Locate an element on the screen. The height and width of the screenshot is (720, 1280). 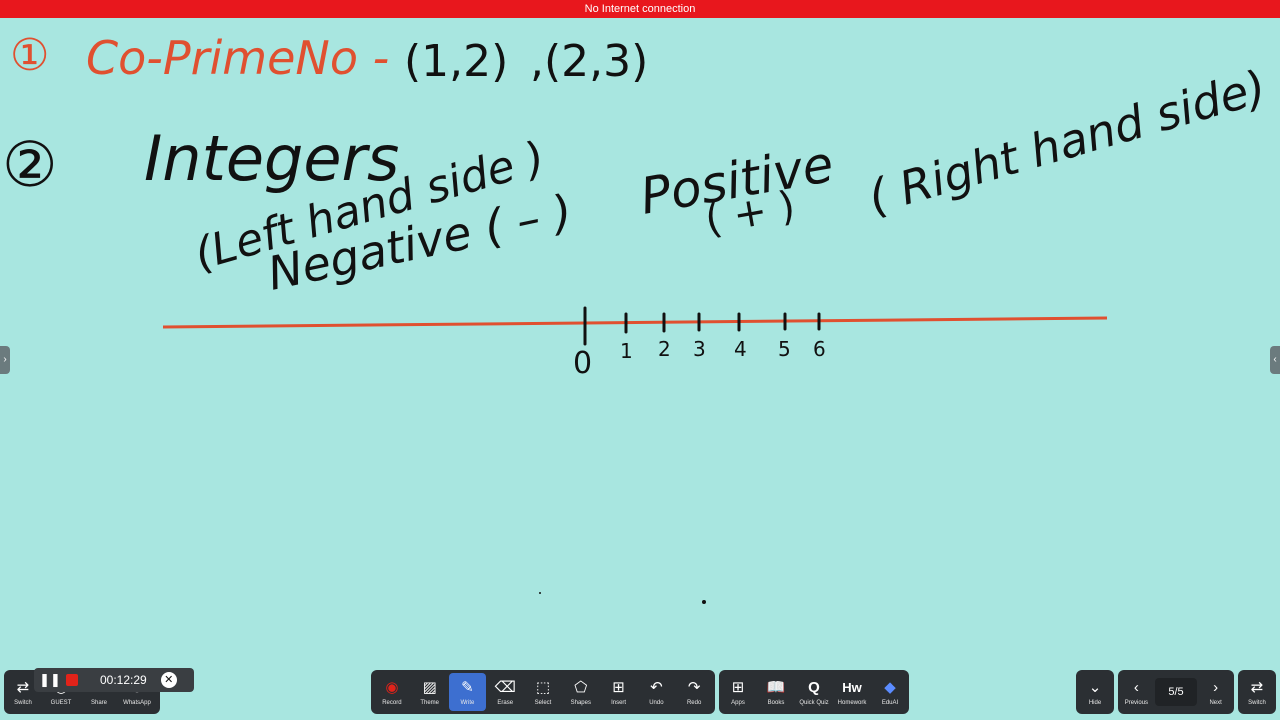
pen-icon: ✎ is located at coordinates (467, 687).